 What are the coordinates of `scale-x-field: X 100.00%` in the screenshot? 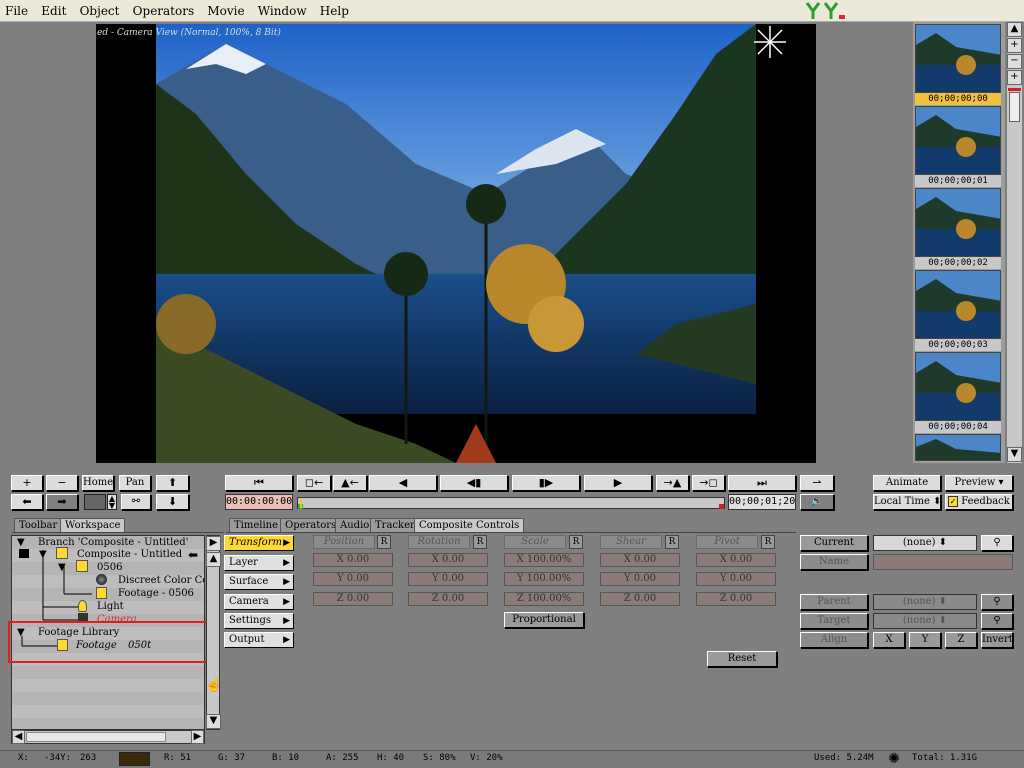 It's located at (544, 560).